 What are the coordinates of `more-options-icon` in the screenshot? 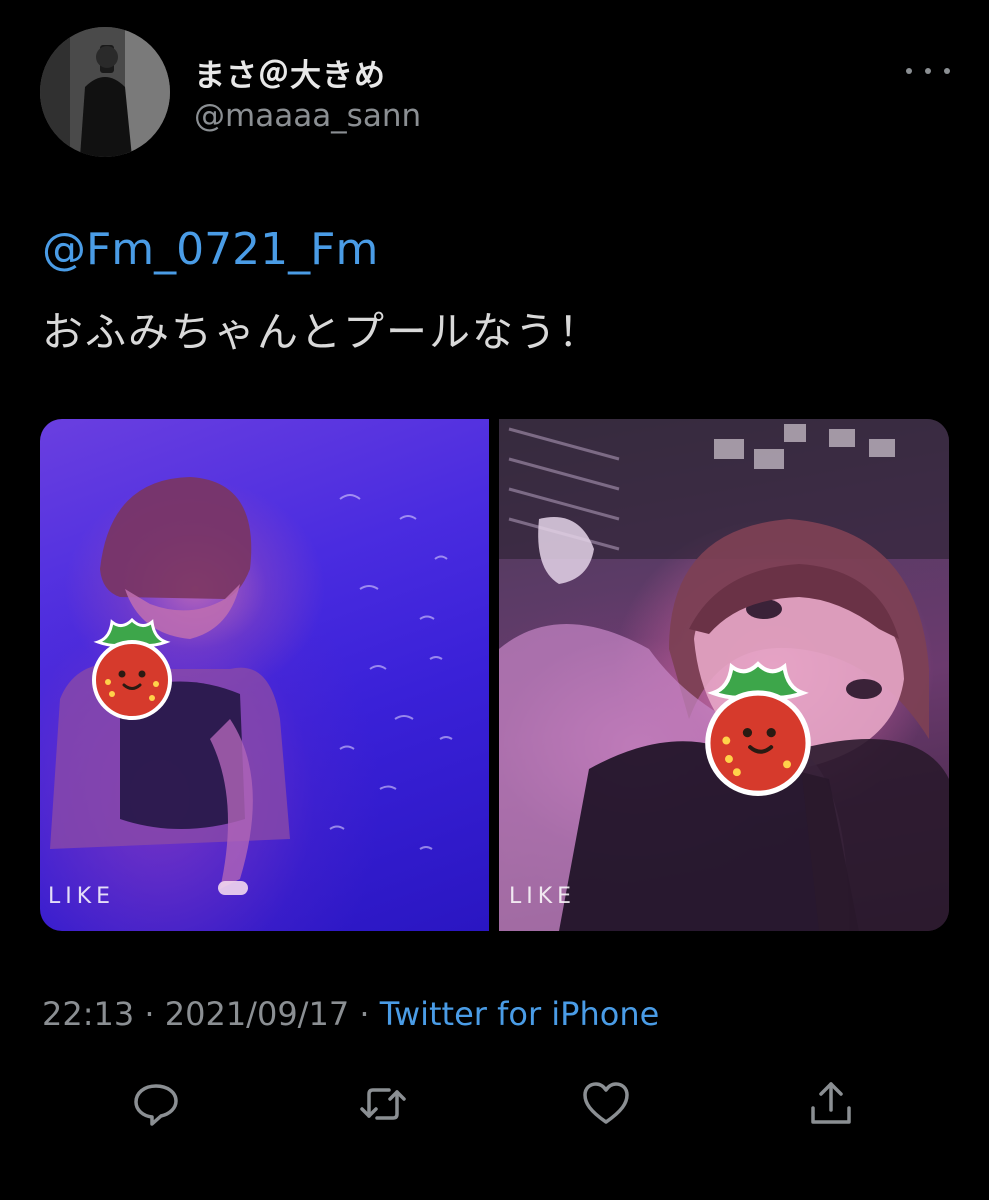 It's located at (928, 71).